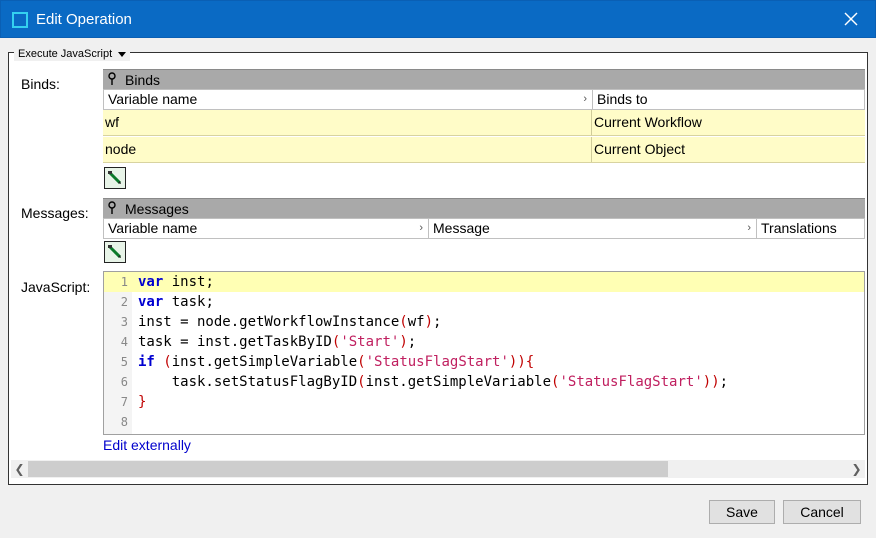 This screenshot has height=538, width=876. What do you see at coordinates (484, 322) in the screenshot?
I see `code-line: 3 inst = node.getWorkflowInstance(wf);` at bounding box center [484, 322].